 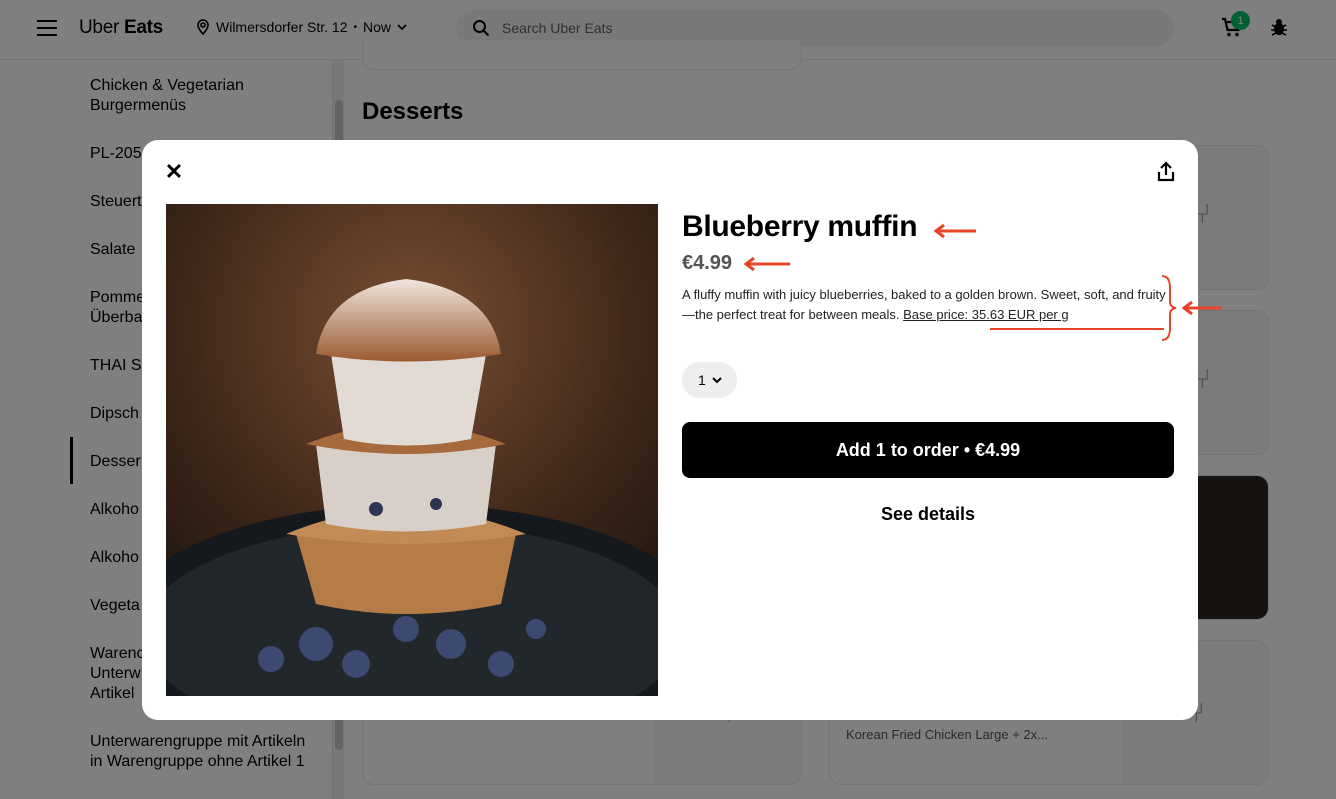 What do you see at coordinates (702, 380) in the screenshot?
I see `quantity-value: 1` at bounding box center [702, 380].